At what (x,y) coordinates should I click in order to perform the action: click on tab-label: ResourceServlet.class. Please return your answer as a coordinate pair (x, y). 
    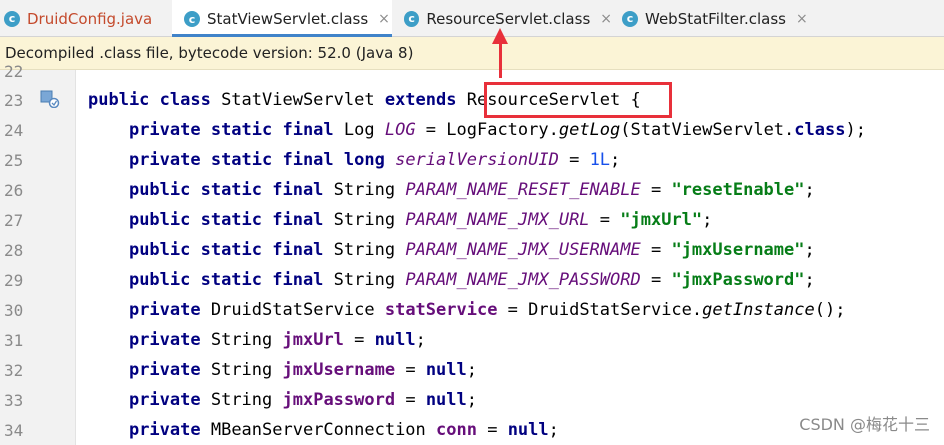
    Looking at the image, I should click on (508, 18).